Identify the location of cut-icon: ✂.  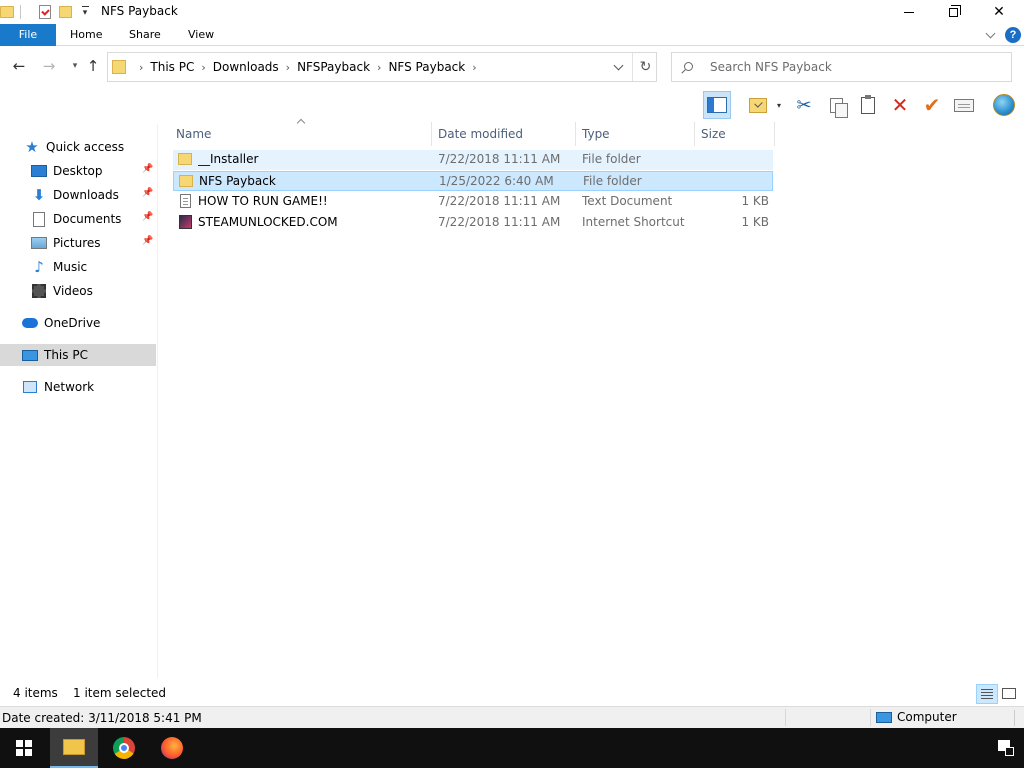
(804, 105).